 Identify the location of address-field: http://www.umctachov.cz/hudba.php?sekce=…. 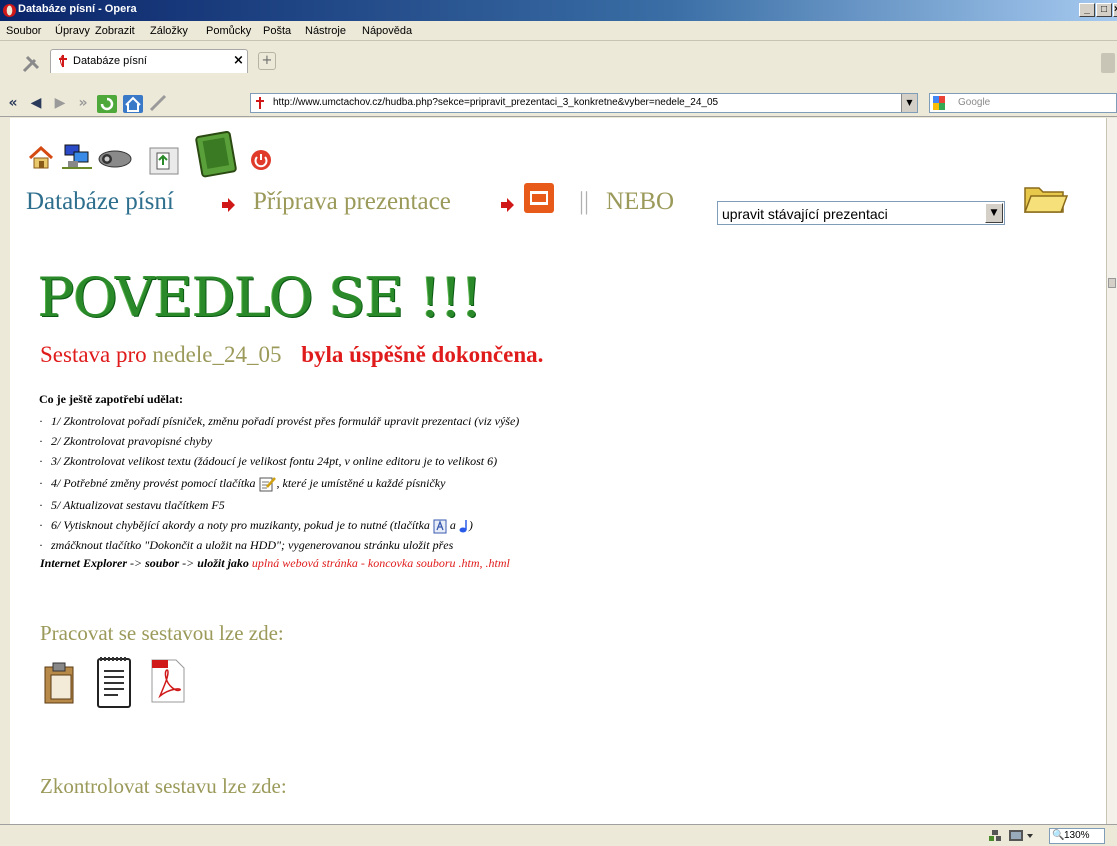
(584, 103).